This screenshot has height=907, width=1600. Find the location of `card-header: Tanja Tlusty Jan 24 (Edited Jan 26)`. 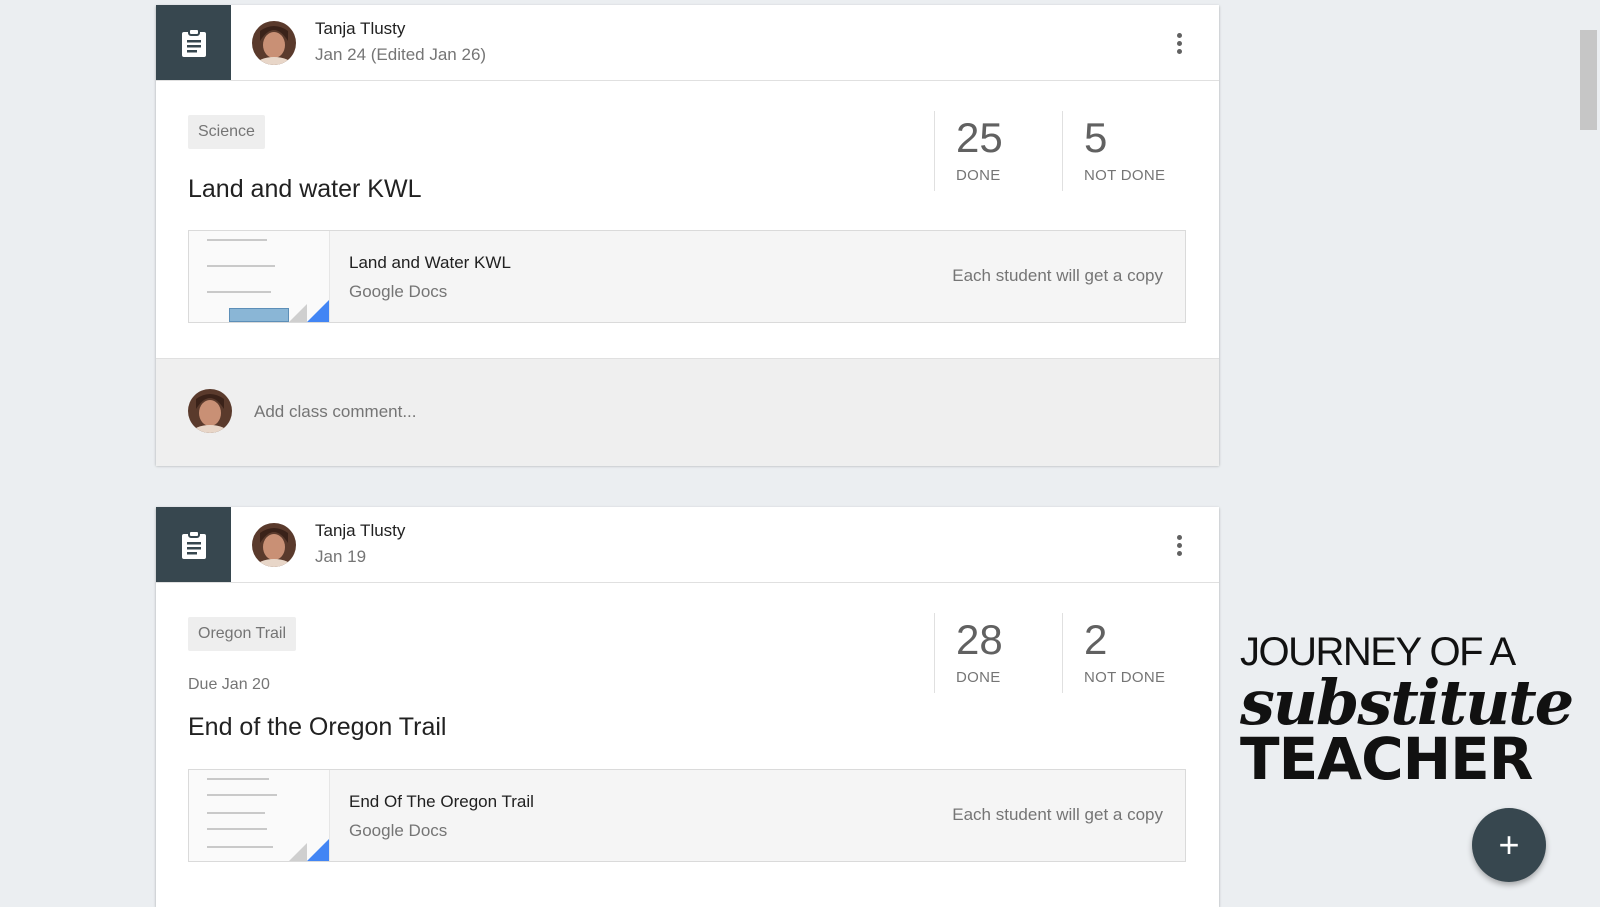

card-header: Tanja Tlusty Jan 24 (Edited Jan 26) is located at coordinates (687, 43).